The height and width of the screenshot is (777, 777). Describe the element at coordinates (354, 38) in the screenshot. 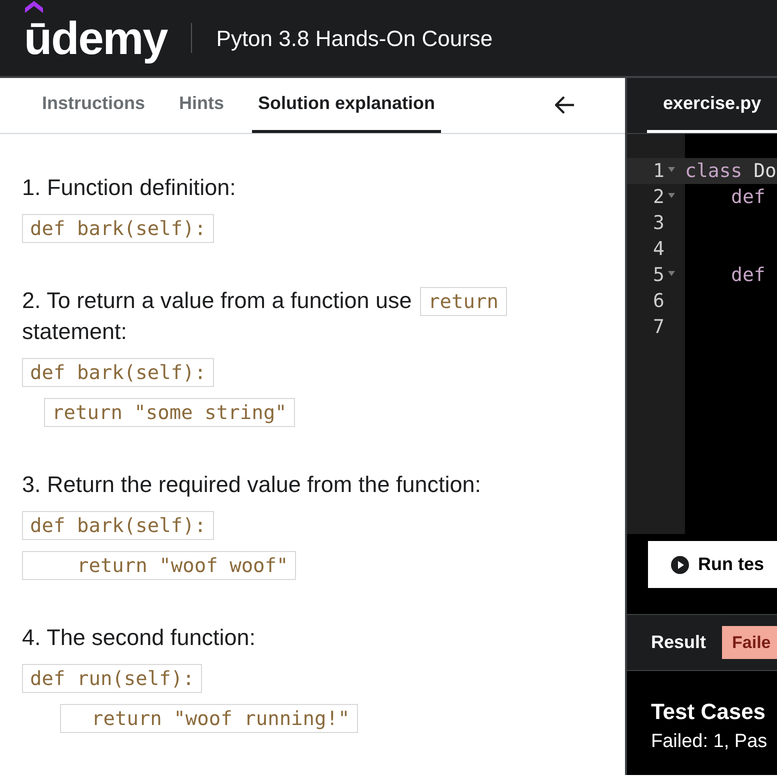

I see `course-title: Pyton 3.8 Hands-On Course` at that location.